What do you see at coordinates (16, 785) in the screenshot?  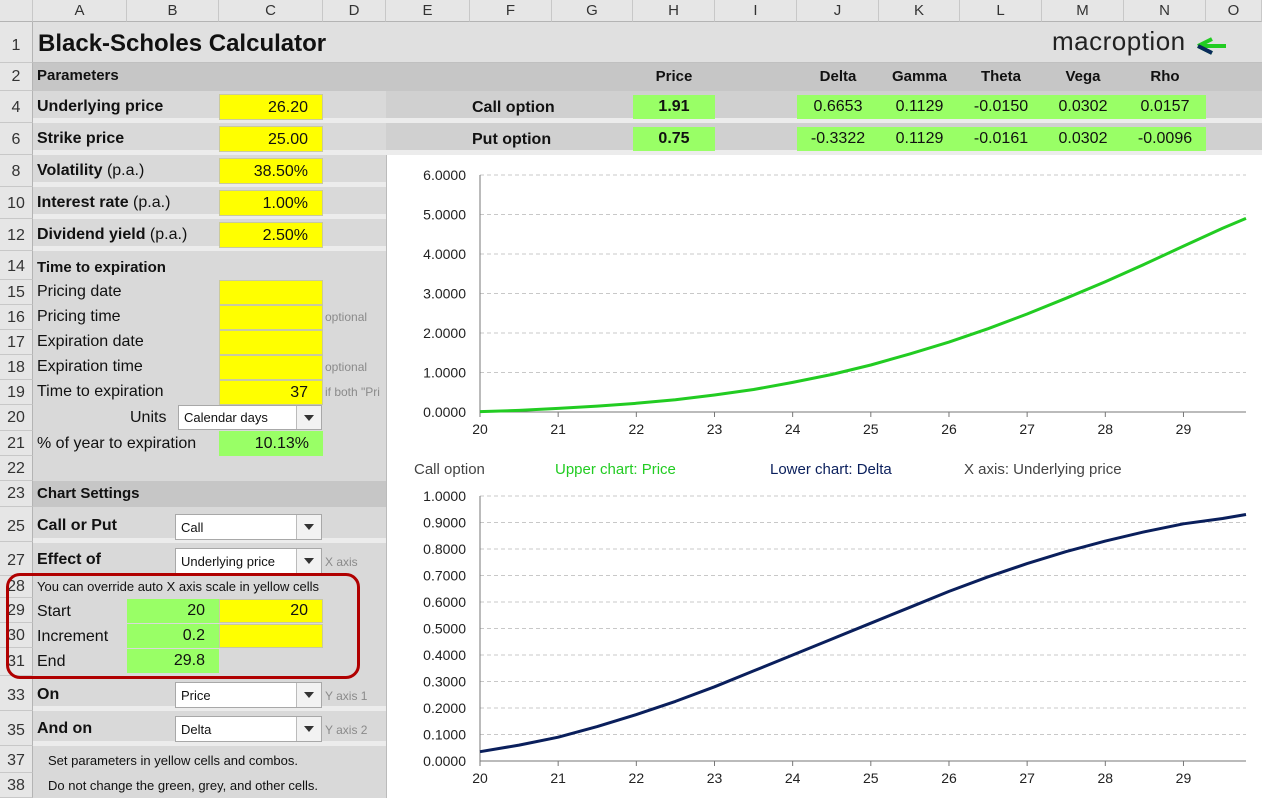 I see `row-header-38: 38` at bounding box center [16, 785].